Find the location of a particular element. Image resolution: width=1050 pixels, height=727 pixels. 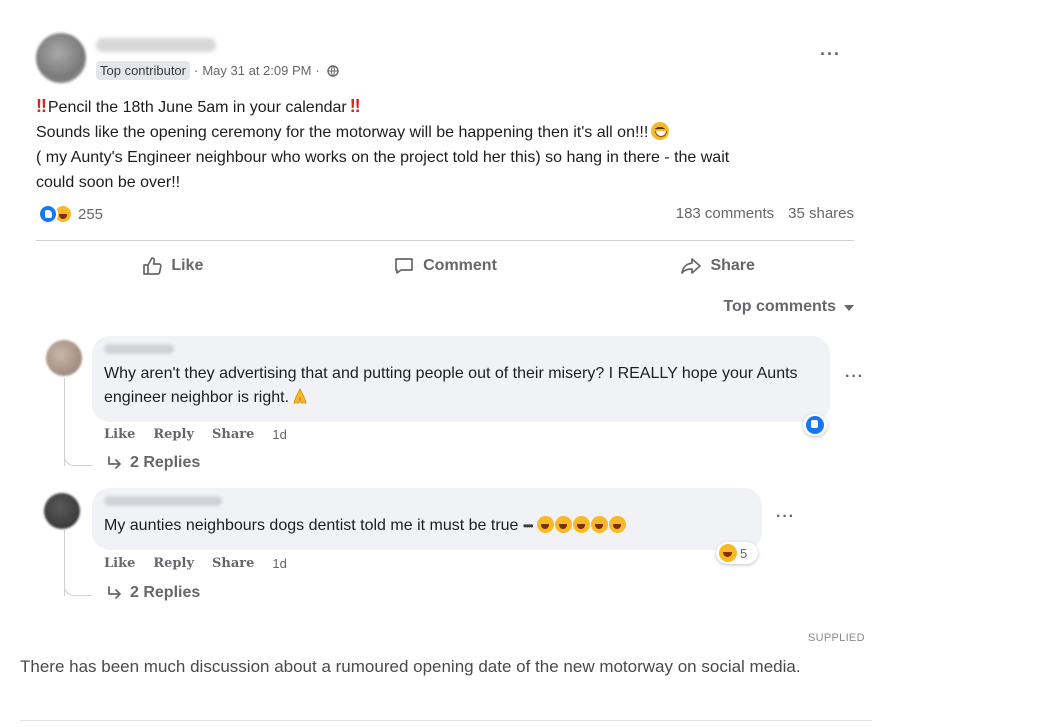

author-name-blurred is located at coordinates (156, 45).